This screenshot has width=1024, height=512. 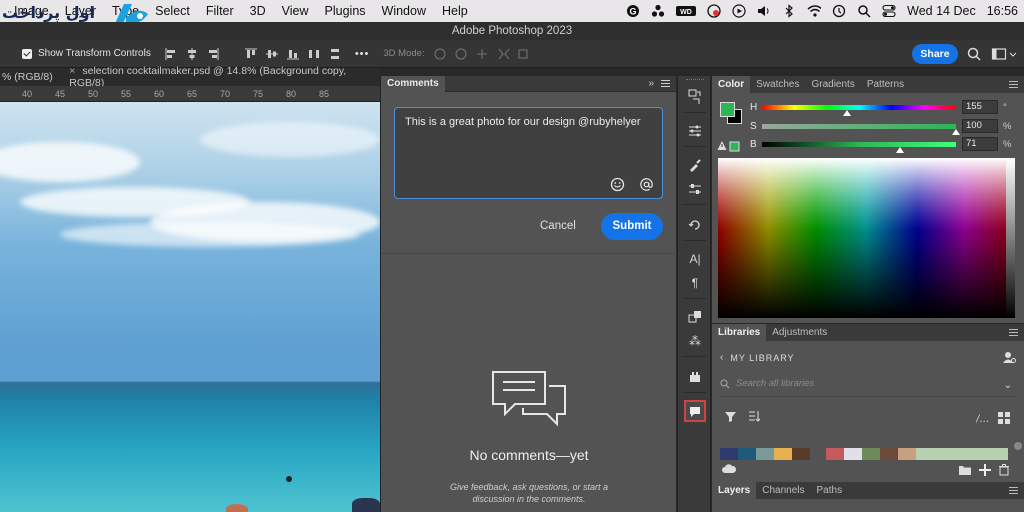 What do you see at coordinates (413, 83) in the screenshot?
I see `comments-tab: Comments` at bounding box center [413, 83].